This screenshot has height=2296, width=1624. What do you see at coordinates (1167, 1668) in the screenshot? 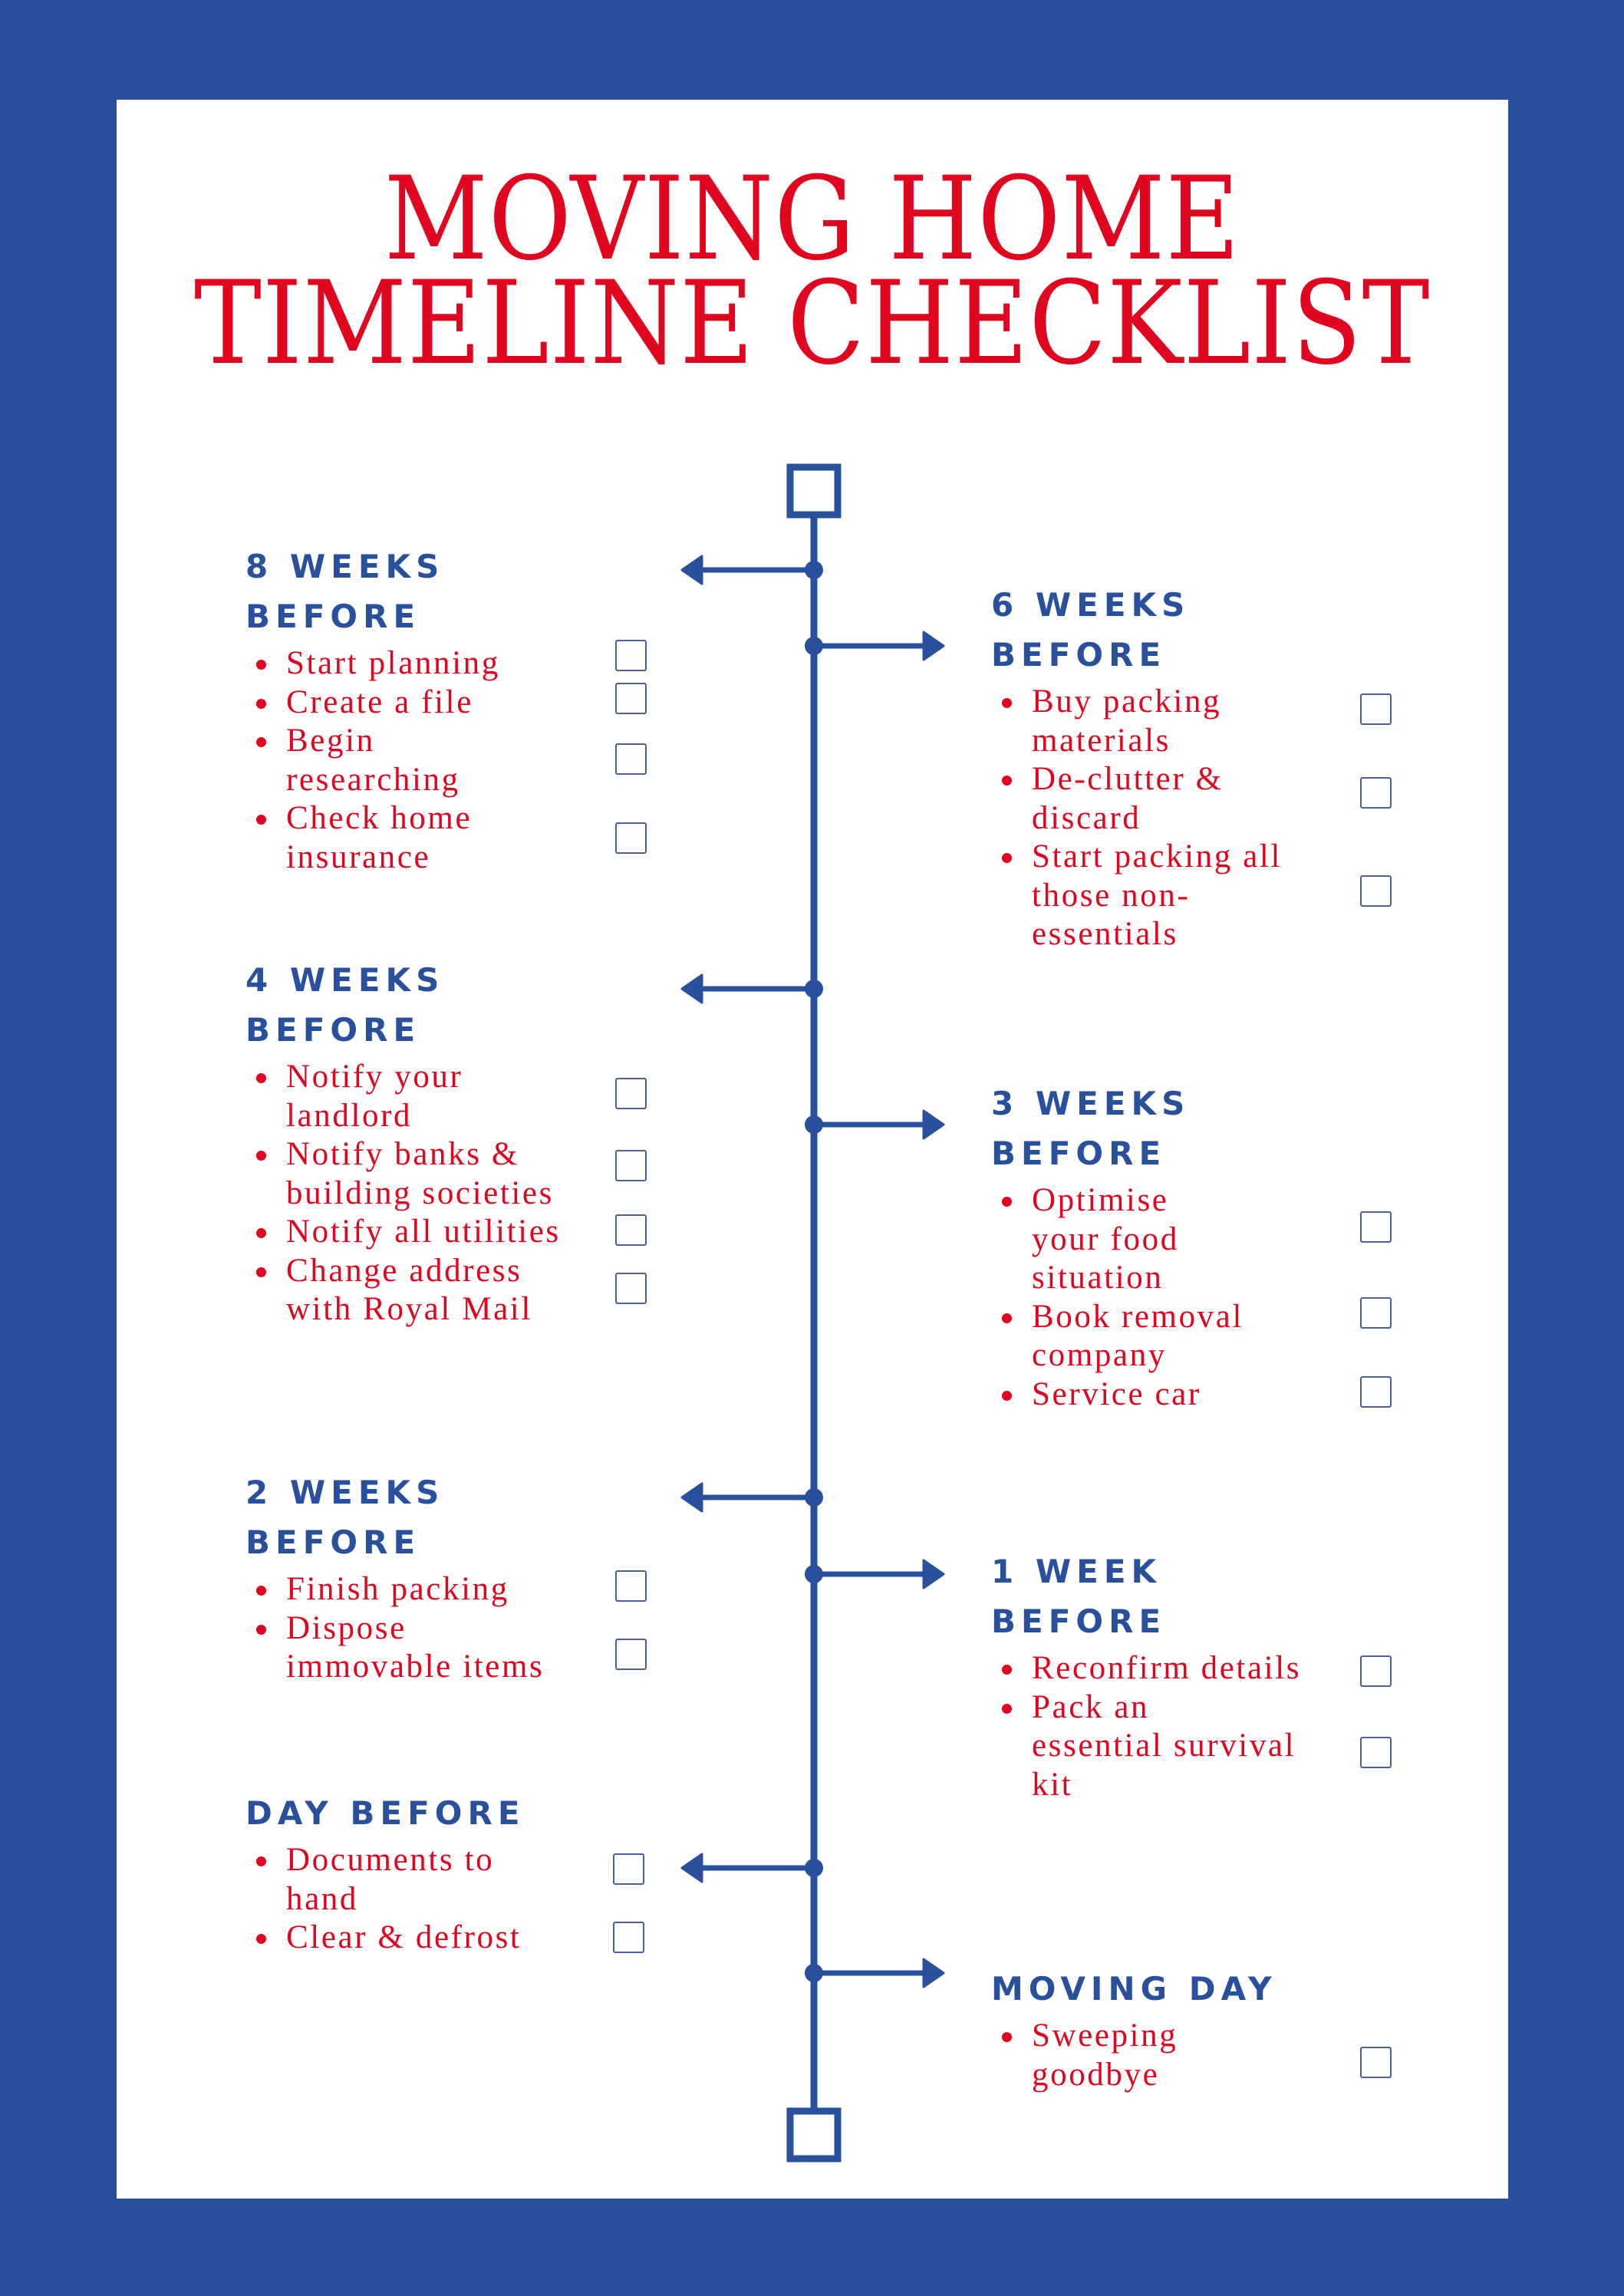
I see `task-label: Reconfirm details` at bounding box center [1167, 1668].